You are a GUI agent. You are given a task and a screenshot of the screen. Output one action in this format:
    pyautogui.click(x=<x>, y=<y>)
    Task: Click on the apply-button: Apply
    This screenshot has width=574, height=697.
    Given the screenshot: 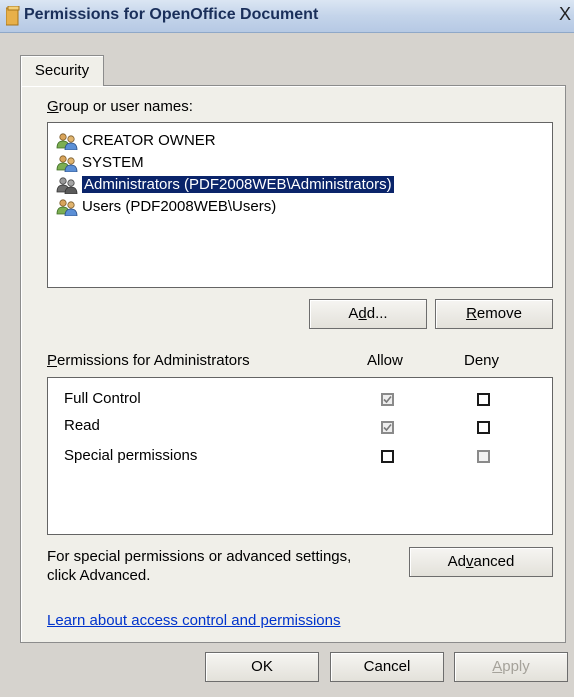 What is the action you would take?
    pyautogui.click(x=511, y=667)
    